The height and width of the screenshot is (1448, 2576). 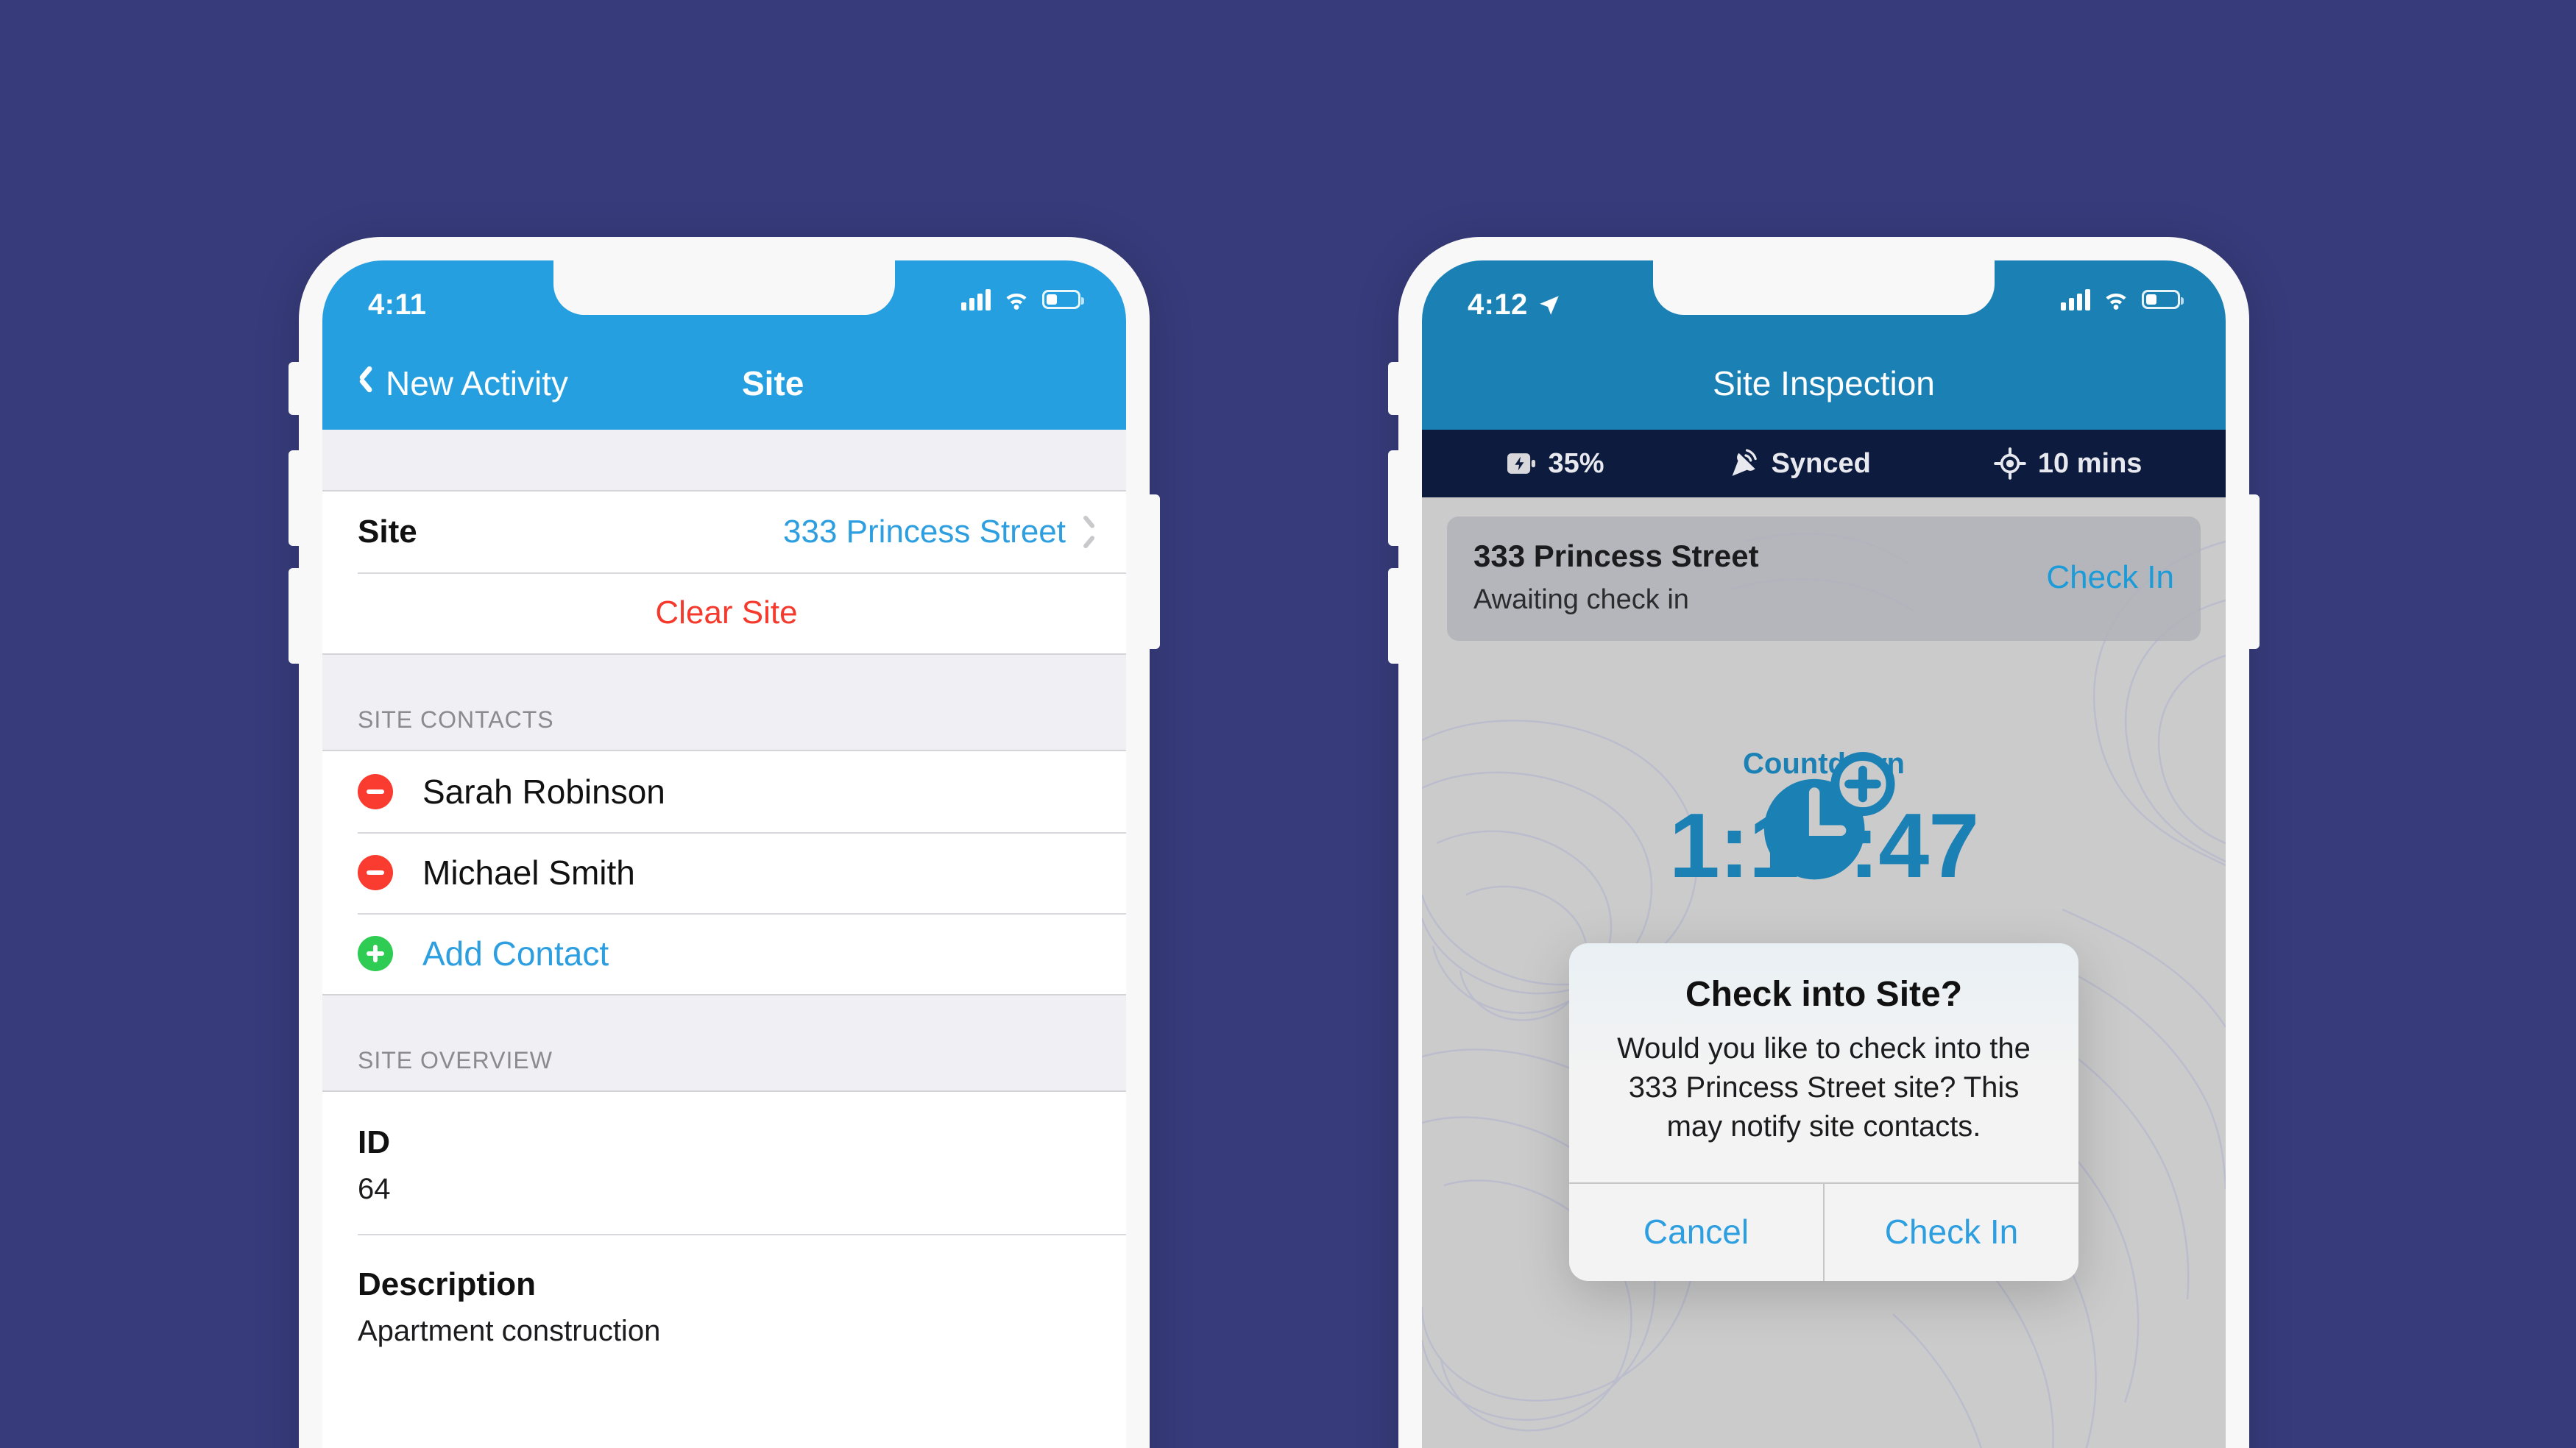 I want to click on site-row-label: Site, so click(x=388, y=532).